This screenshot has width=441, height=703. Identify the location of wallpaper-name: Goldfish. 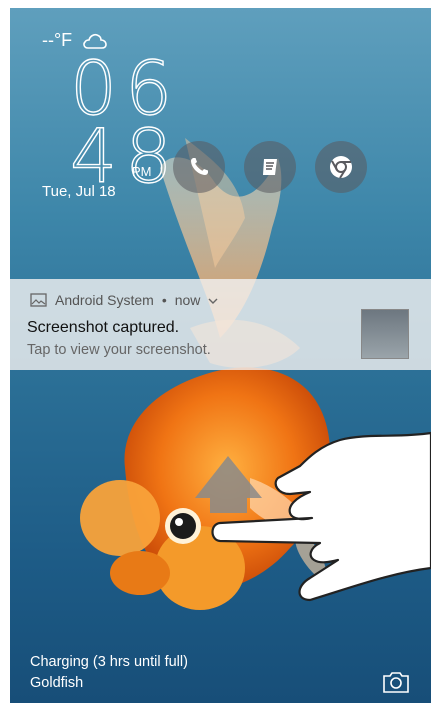
(57, 683).